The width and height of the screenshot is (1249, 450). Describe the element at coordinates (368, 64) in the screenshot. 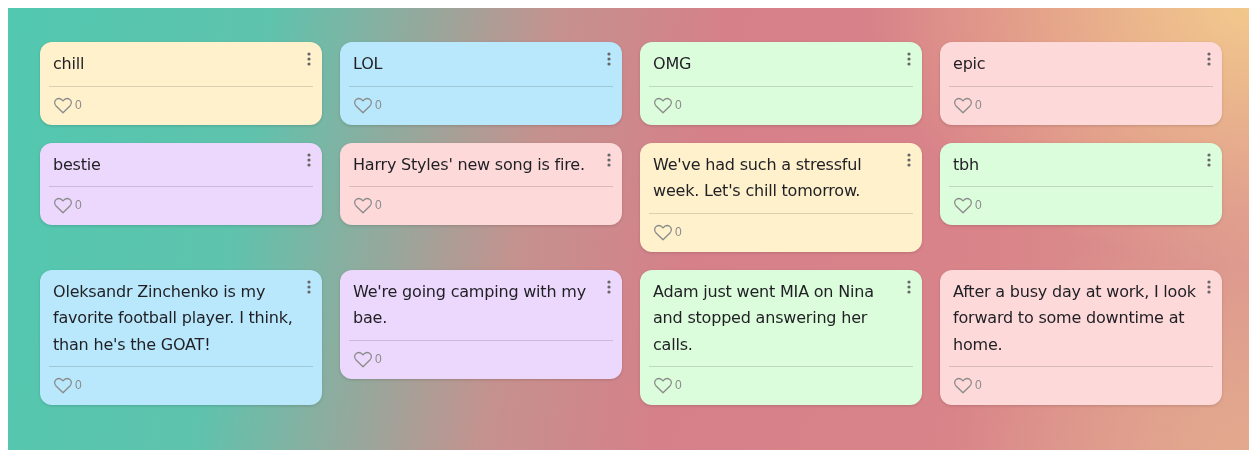

I see `post-text: LOL` at that location.